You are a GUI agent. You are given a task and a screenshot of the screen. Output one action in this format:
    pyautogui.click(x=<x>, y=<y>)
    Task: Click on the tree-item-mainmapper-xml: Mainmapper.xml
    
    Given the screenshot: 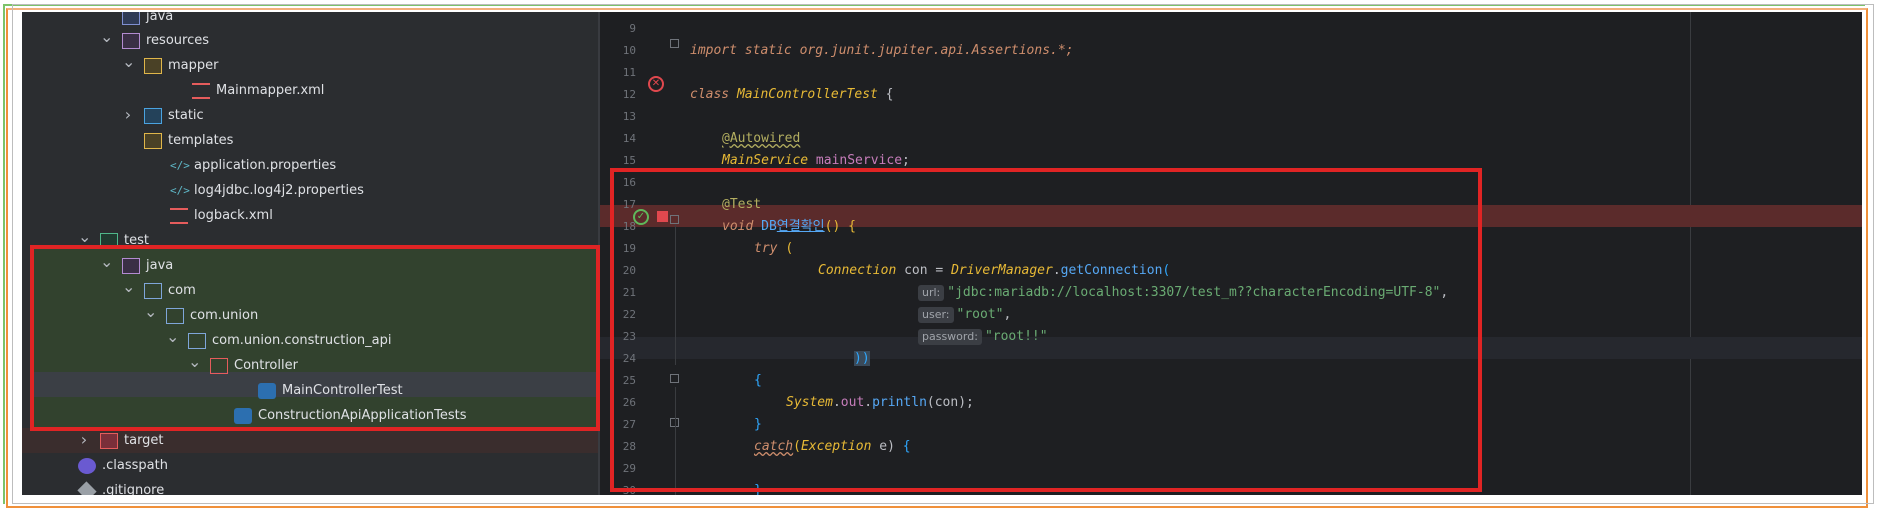 What is the action you would take?
    pyautogui.click(x=311, y=90)
    